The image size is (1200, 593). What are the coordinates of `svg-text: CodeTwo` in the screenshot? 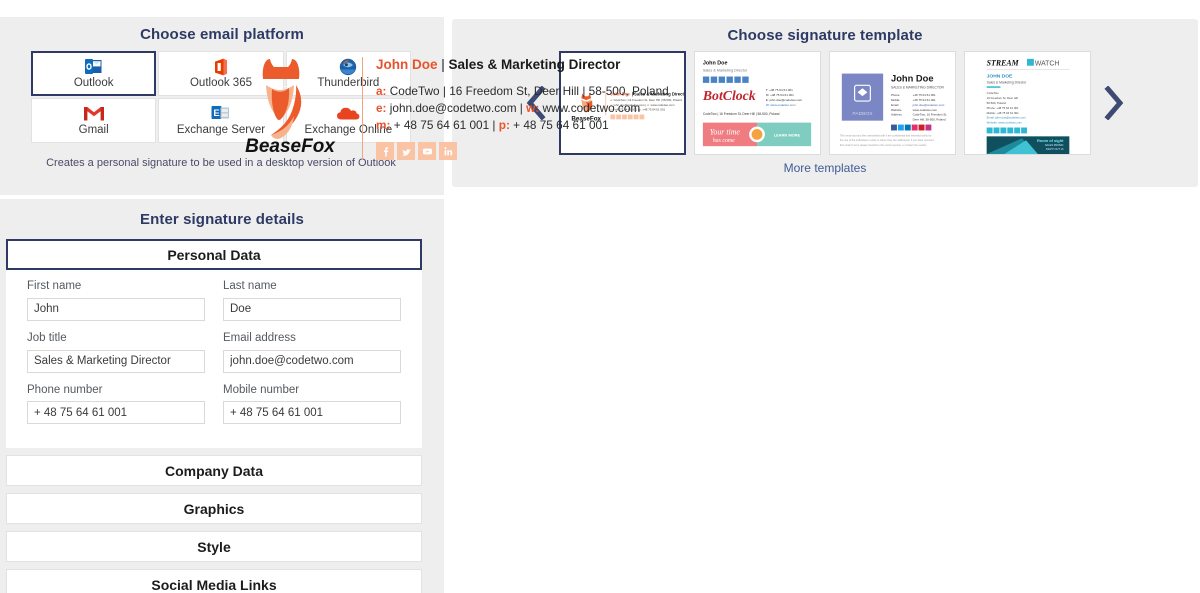 It's located at (993, 93).